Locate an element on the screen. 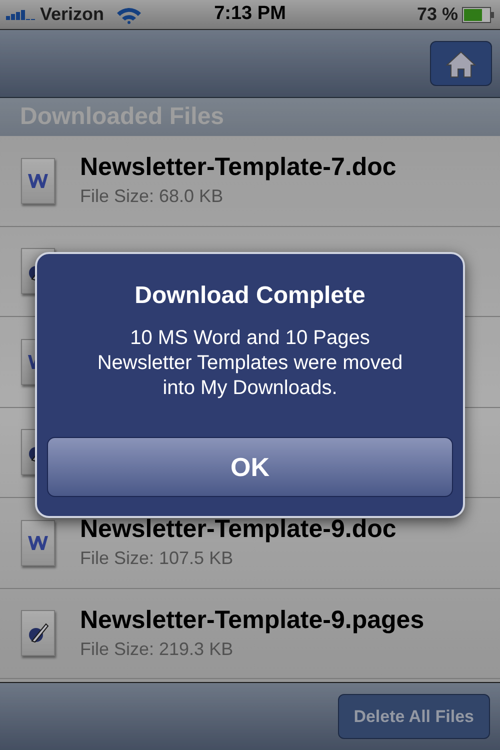 Image resolution: width=500 pixels, height=750 pixels. wifi-icon is located at coordinates (129, 15).